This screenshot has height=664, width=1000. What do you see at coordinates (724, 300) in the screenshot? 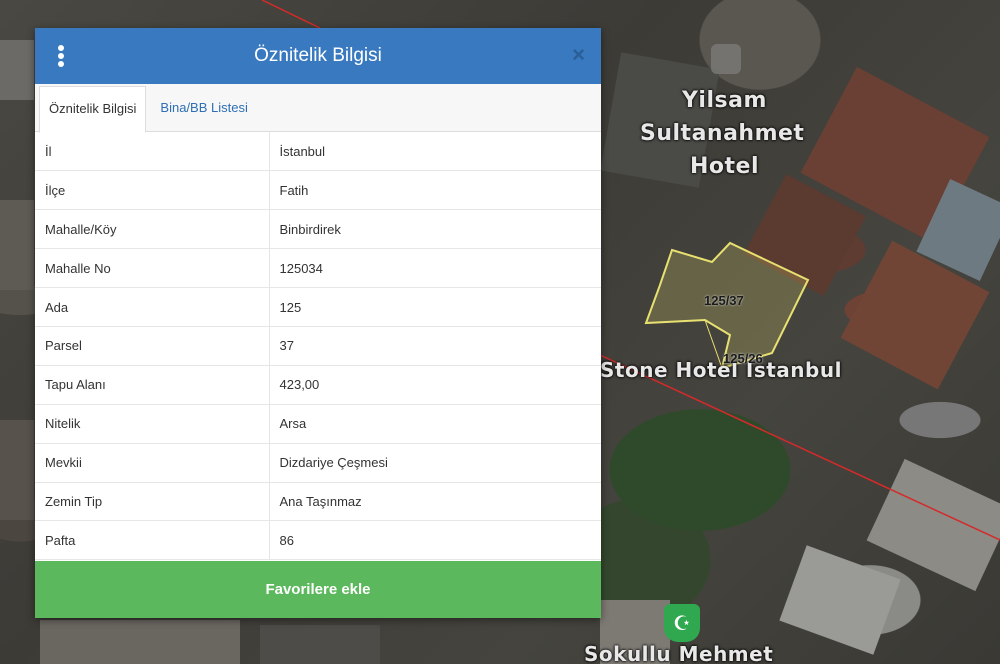
I see `parcel-label-main: 125/37` at bounding box center [724, 300].